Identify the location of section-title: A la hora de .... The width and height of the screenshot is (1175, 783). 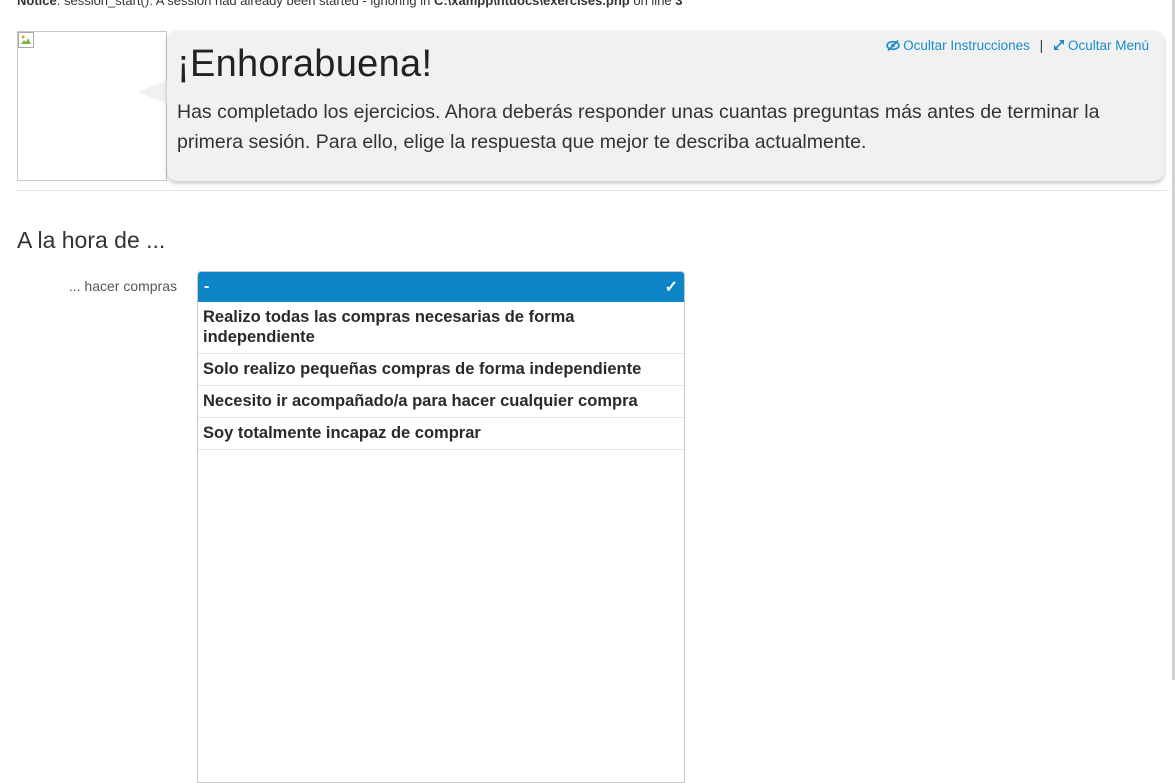
(91, 240).